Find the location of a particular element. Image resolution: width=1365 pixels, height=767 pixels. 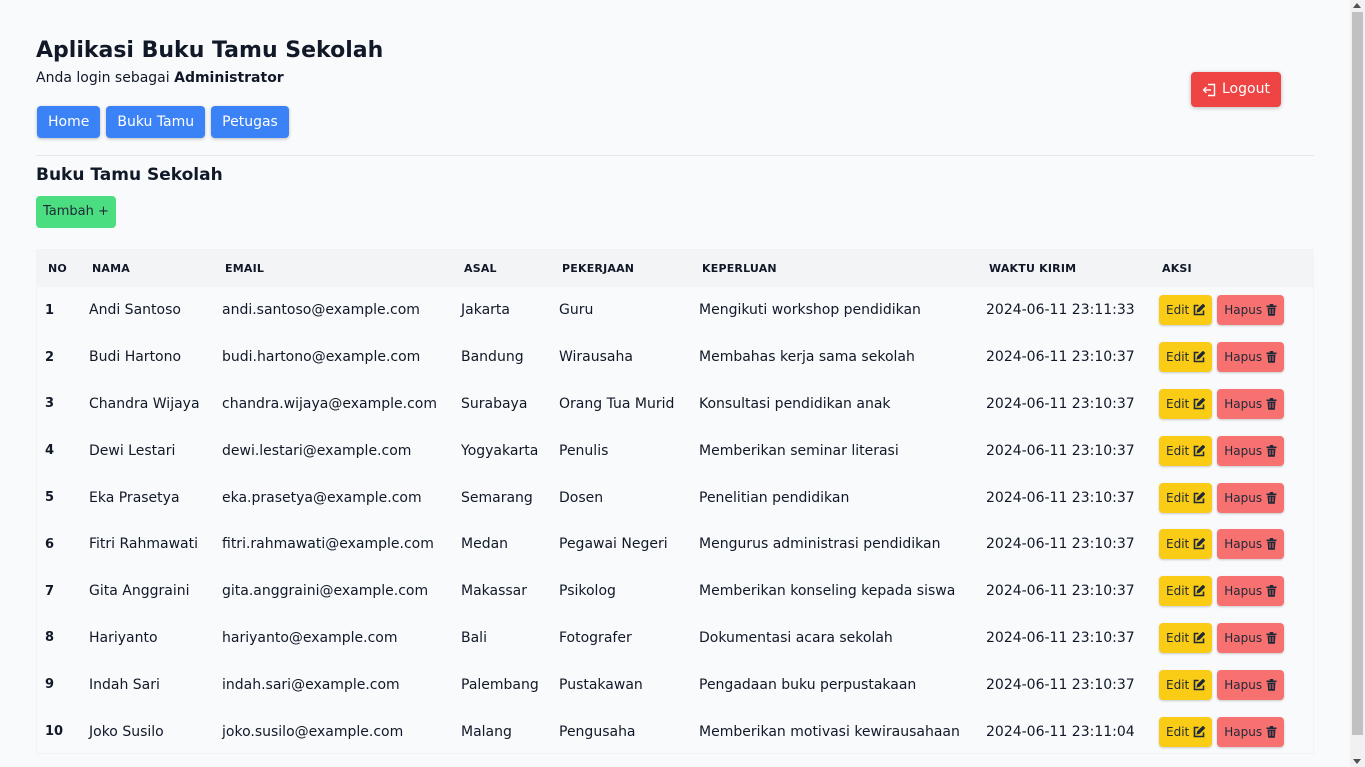

cell-email: eka.prasetya@example.com is located at coordinates (322, 497).